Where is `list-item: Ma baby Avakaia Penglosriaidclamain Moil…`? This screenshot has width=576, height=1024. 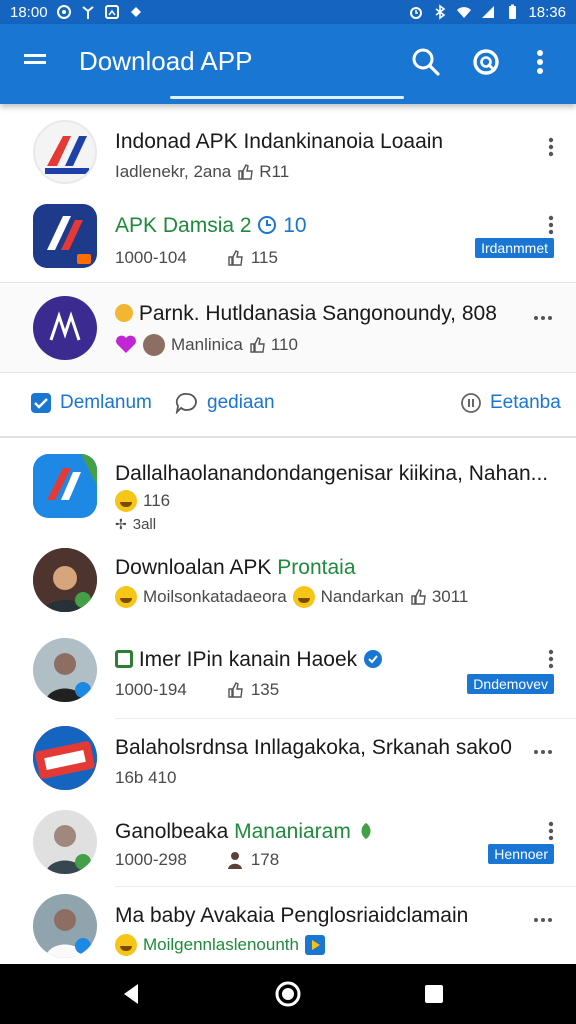
list-item: Ma baby Avakaia Penglosriaidclamain Moil… is located at coordinates (288, 927).